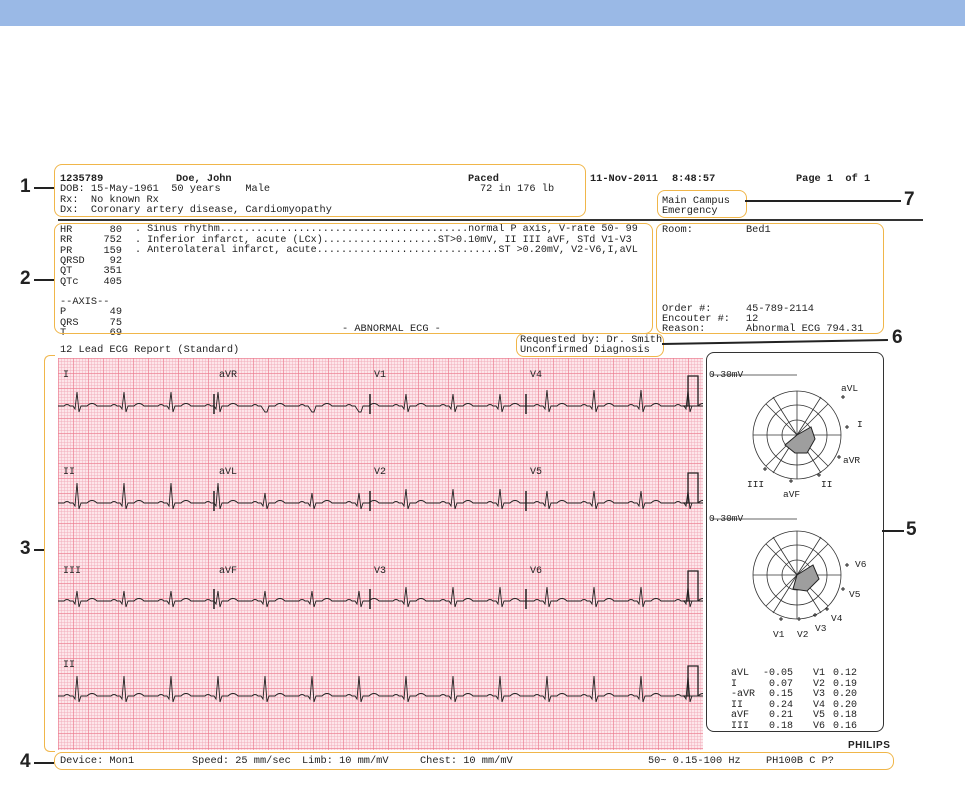  What do you see at coordinates (474, 761) in the screenshot?
I see `footer-highlight` at bounding box center [474, 761].